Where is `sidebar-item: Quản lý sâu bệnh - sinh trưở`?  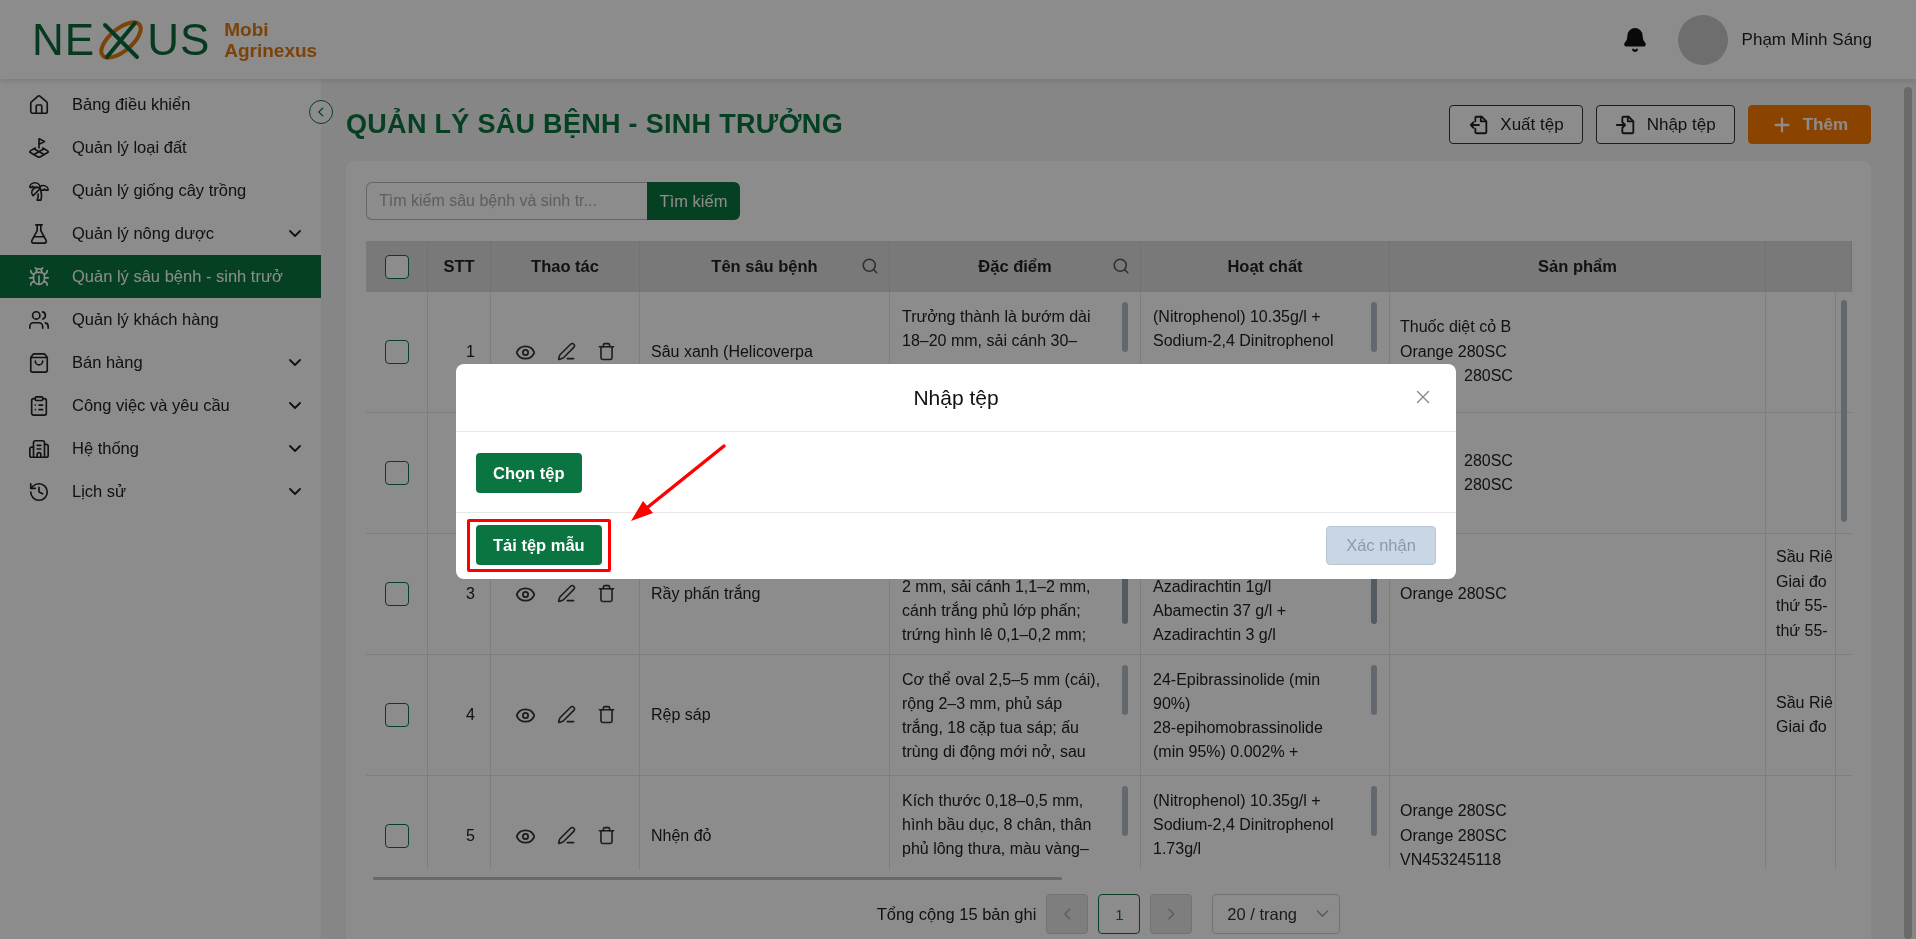 sidebar-item: Quản lý sâu bệnh - sinh trưở is located at coordinates (160, 276).